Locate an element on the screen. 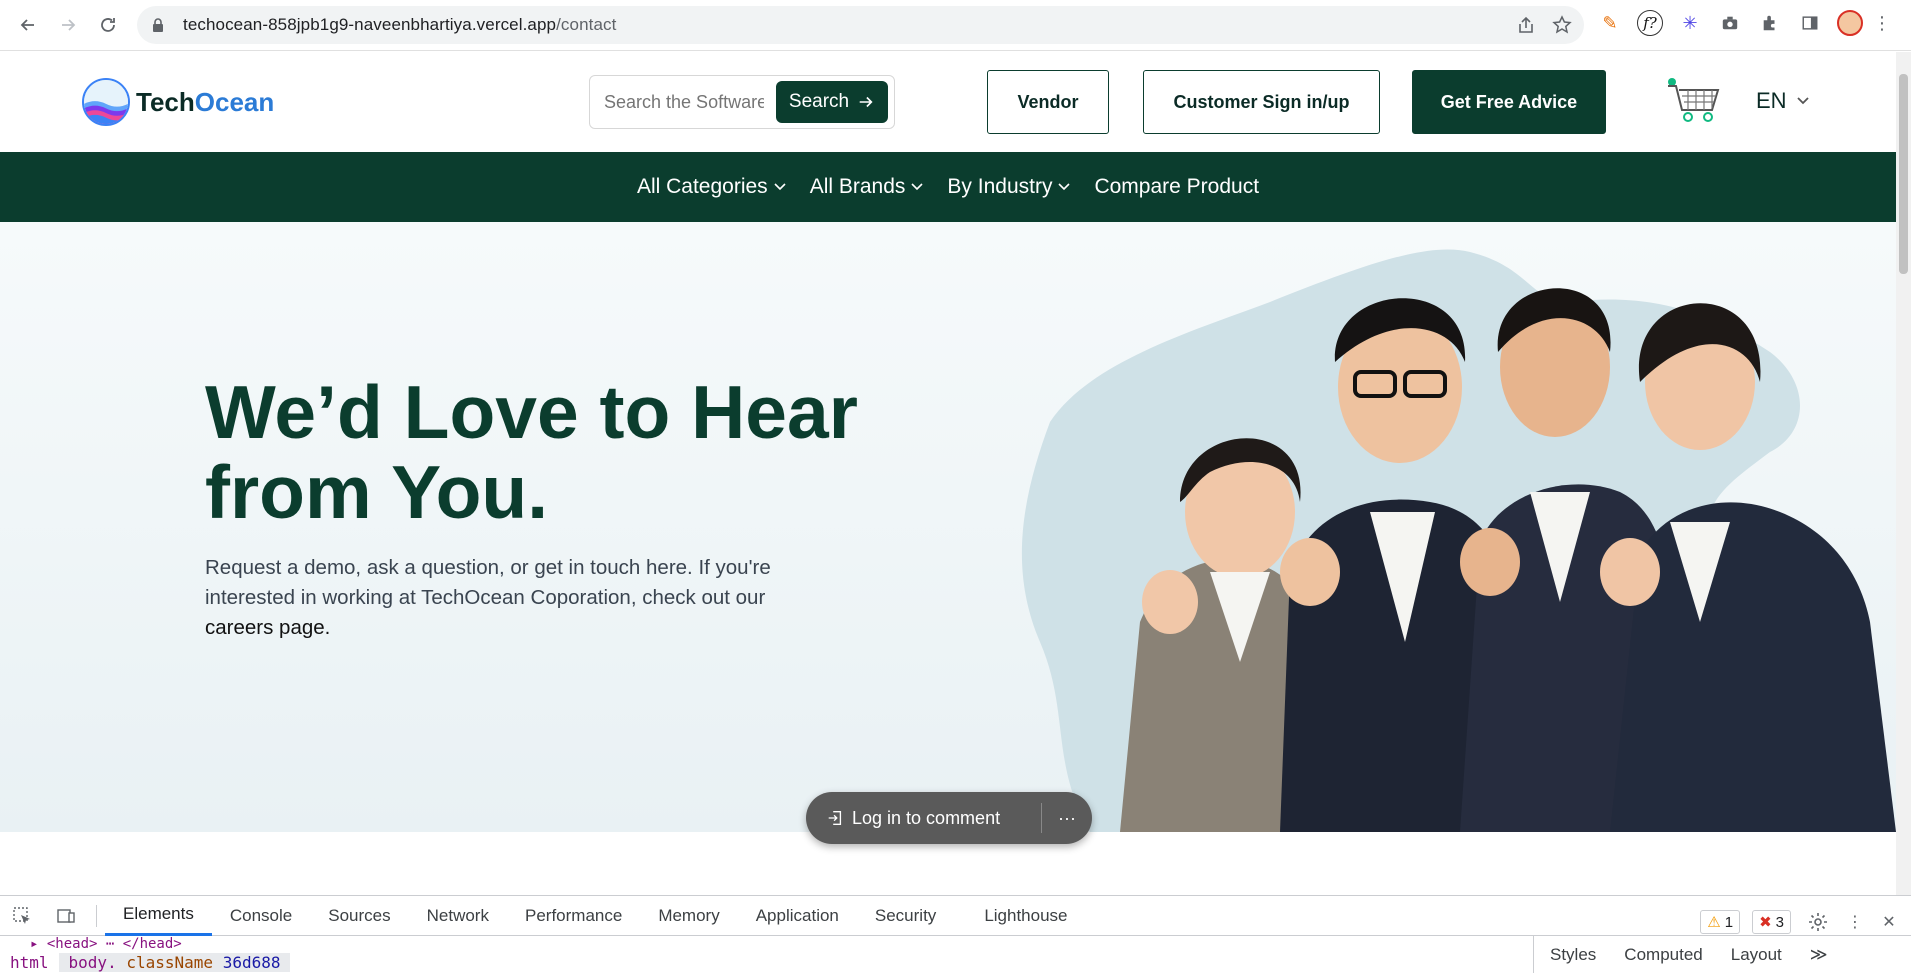  errors-count: 3 is located at coordinates (1779, 922).